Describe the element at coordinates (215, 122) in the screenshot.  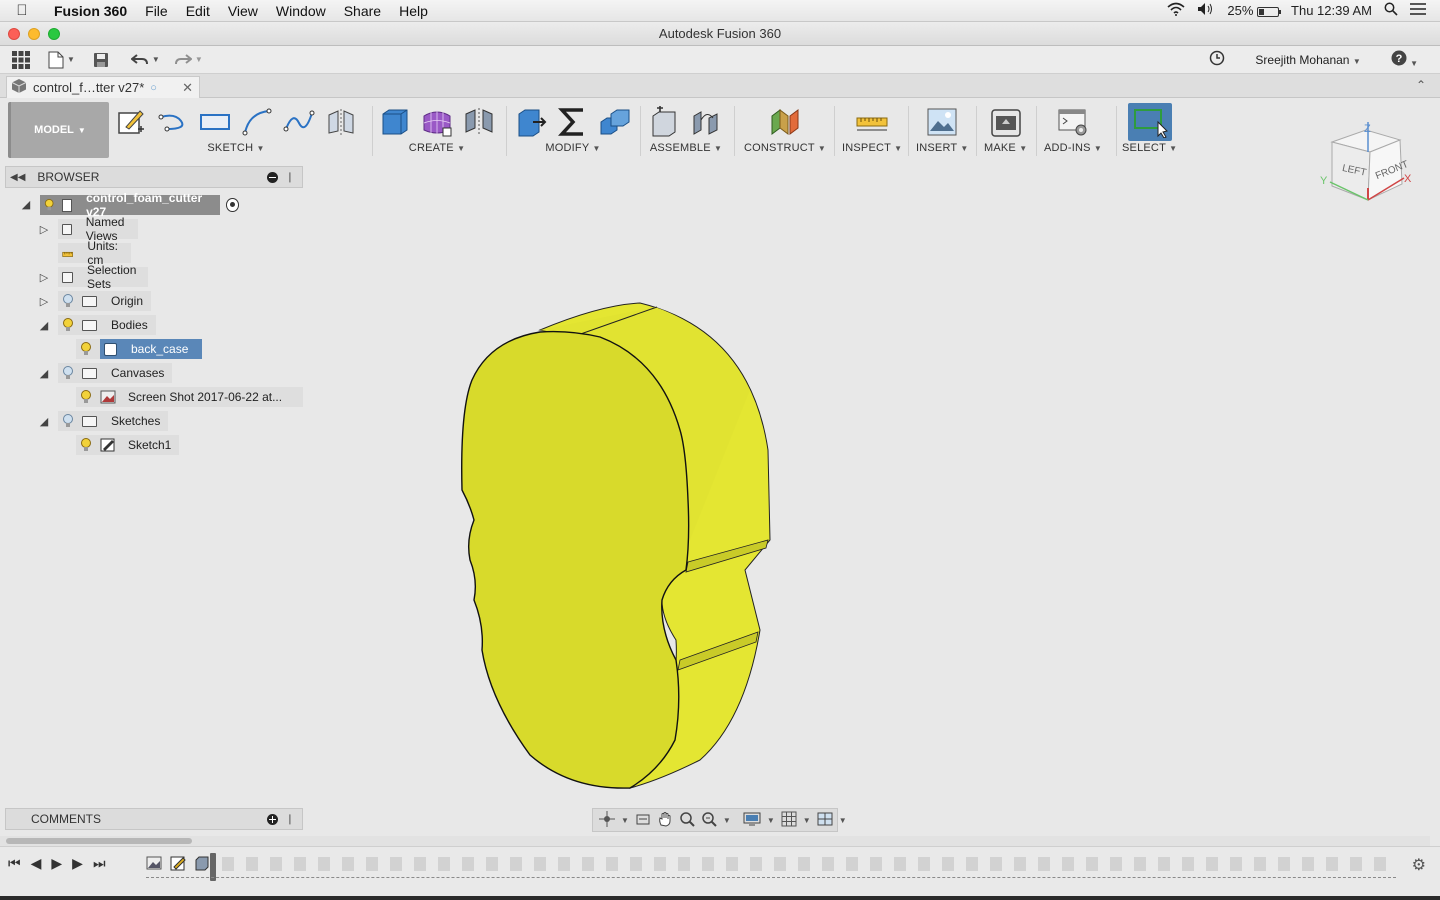
I see `rectangle-icon` at that location.